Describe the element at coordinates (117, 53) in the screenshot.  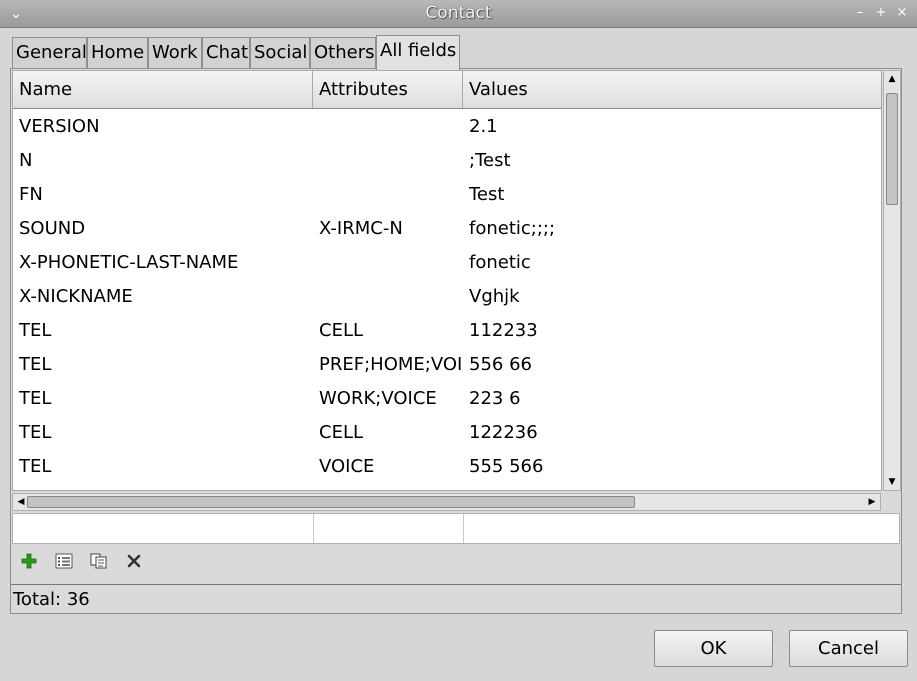
I see `tab-home: Home` at that location.